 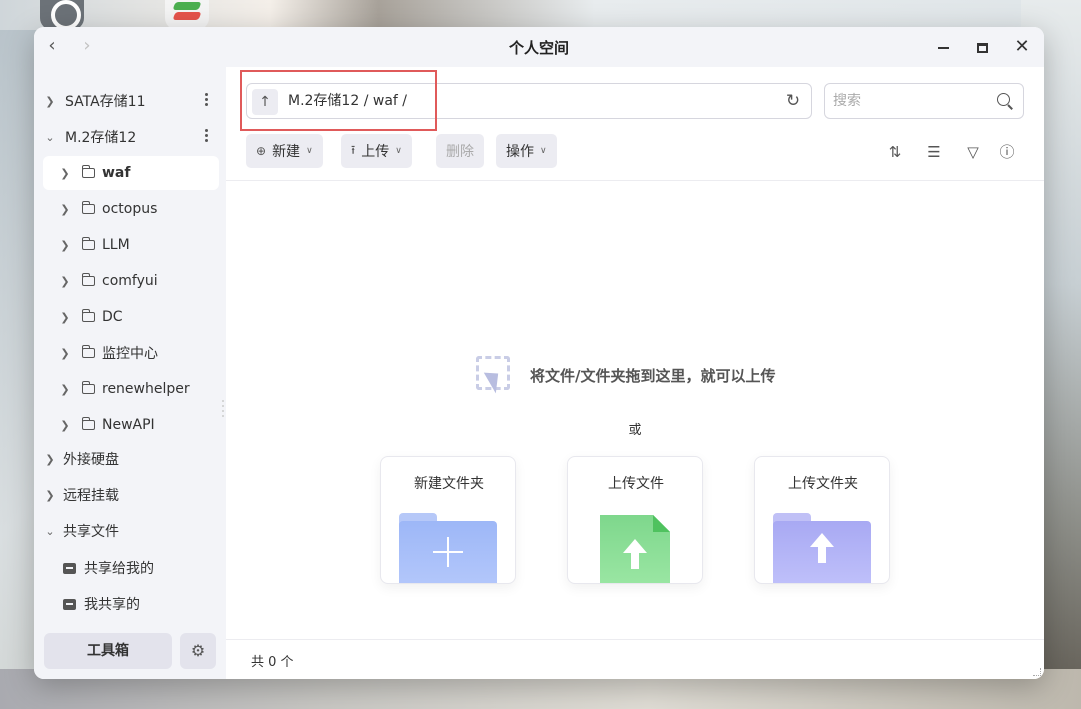 I want to click on window-title: 个人空间, so click(x=538, y=48).